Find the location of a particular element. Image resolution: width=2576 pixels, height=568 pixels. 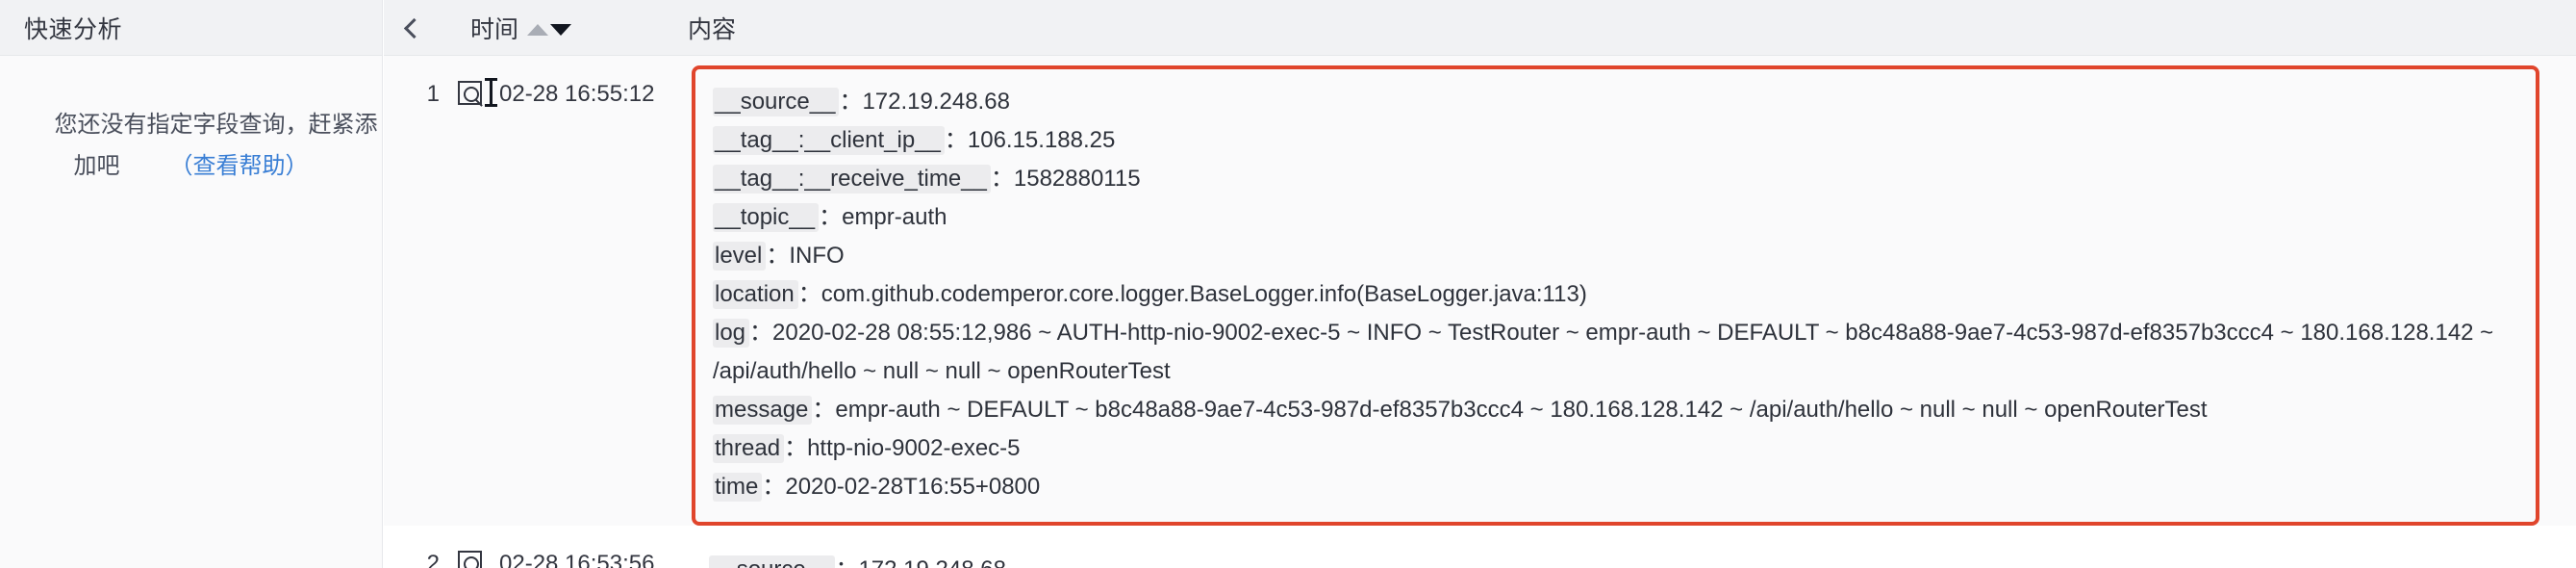

log-detail-box: __source__：172.19.248.68 is located at coordinates (1616, 552).